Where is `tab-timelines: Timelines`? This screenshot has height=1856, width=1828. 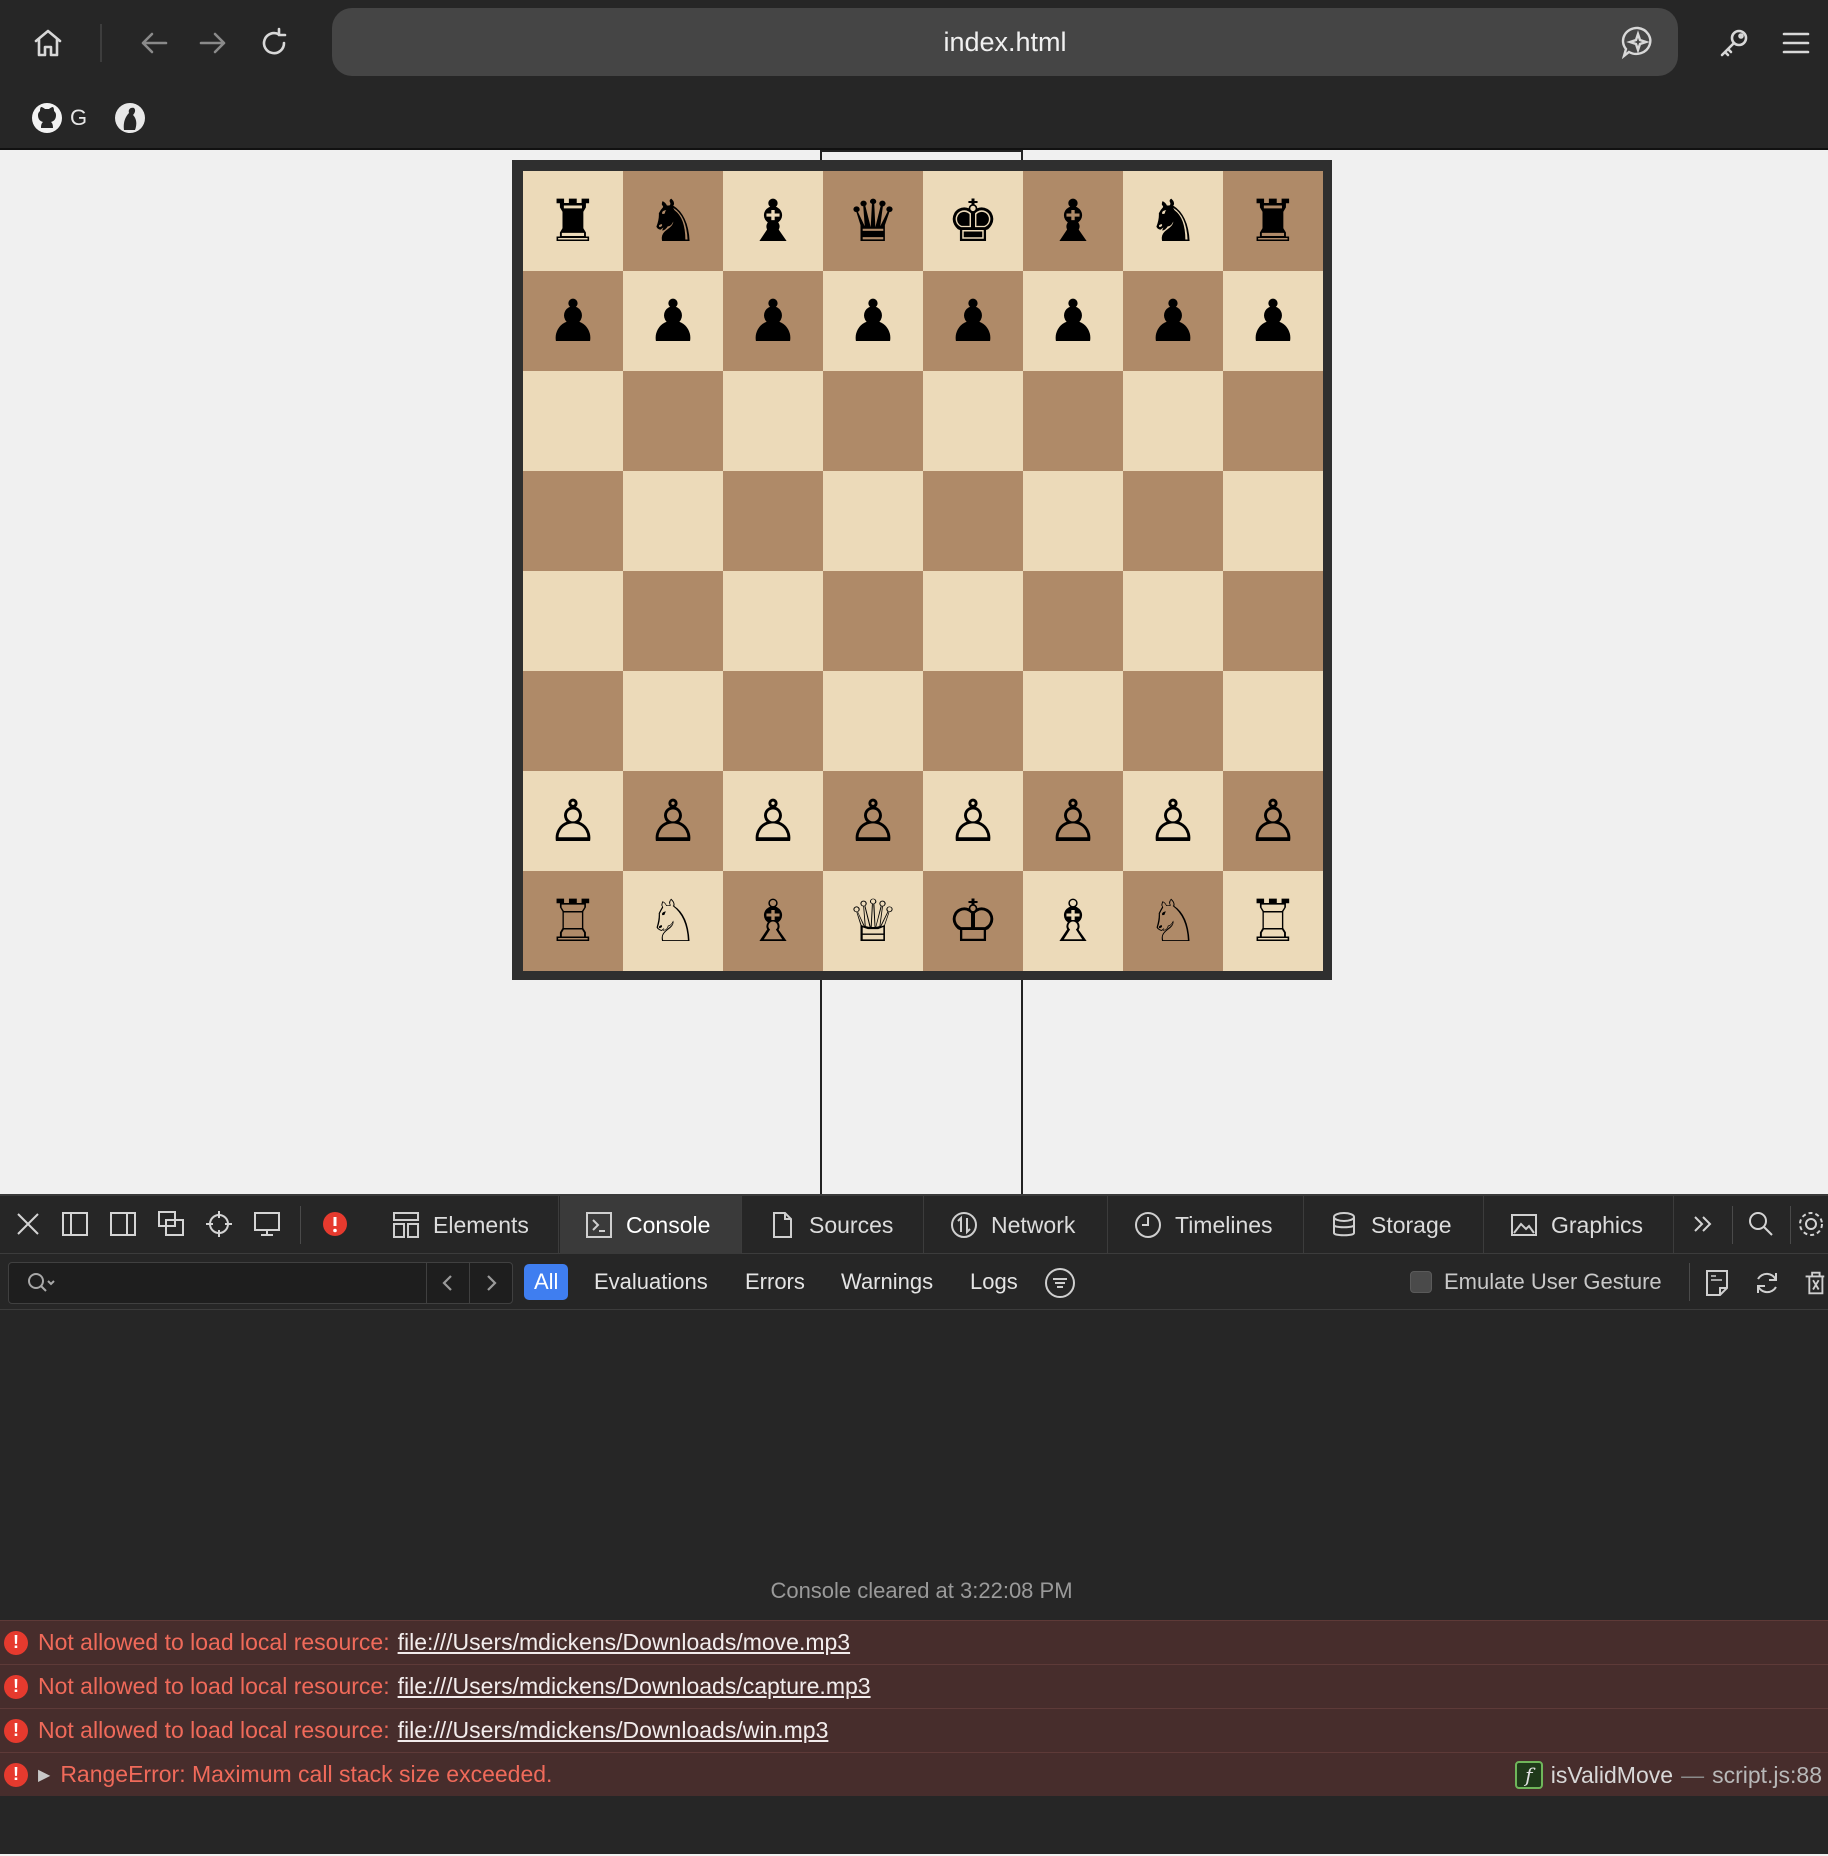
tab-timelines: Timelines is located at coordinates (1206, 1225).